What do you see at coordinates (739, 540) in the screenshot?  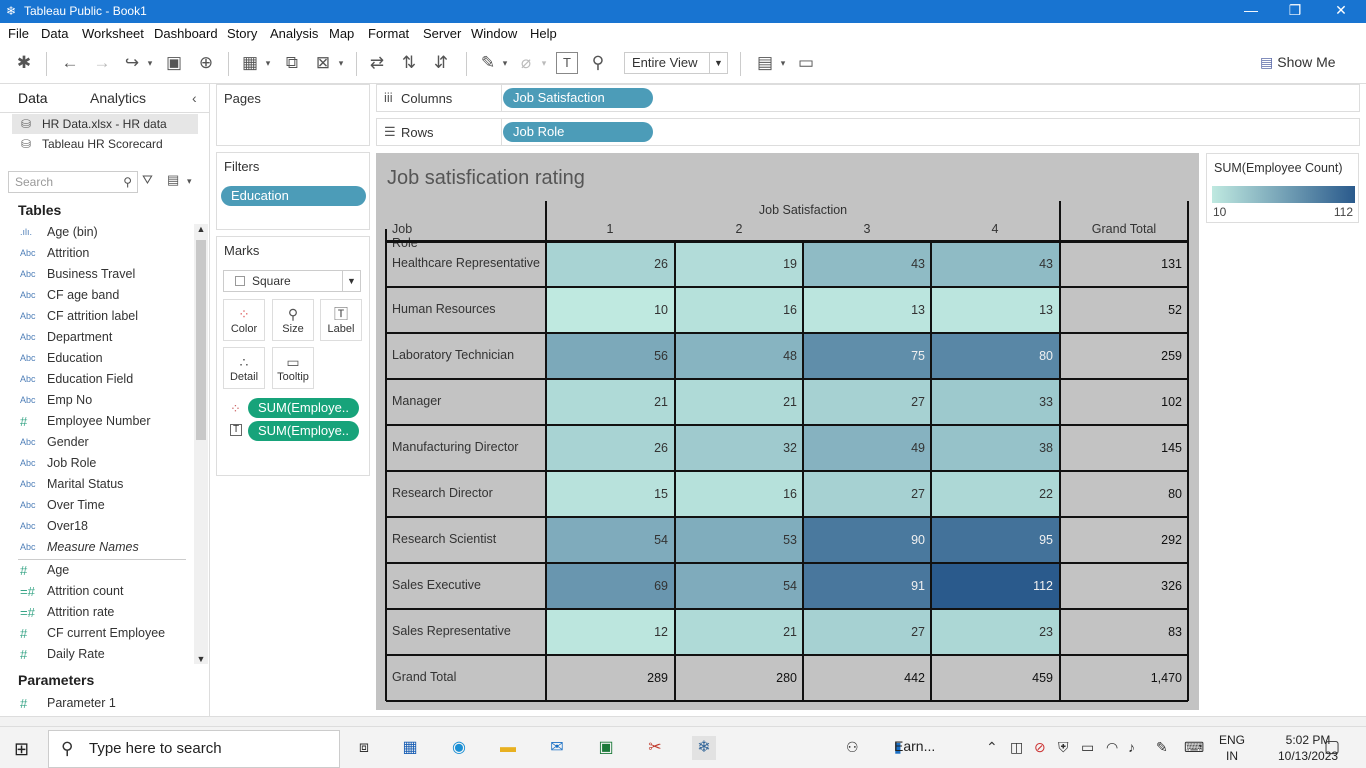 I see `heatmap-cell: 53` at bounding box center [739, 540].